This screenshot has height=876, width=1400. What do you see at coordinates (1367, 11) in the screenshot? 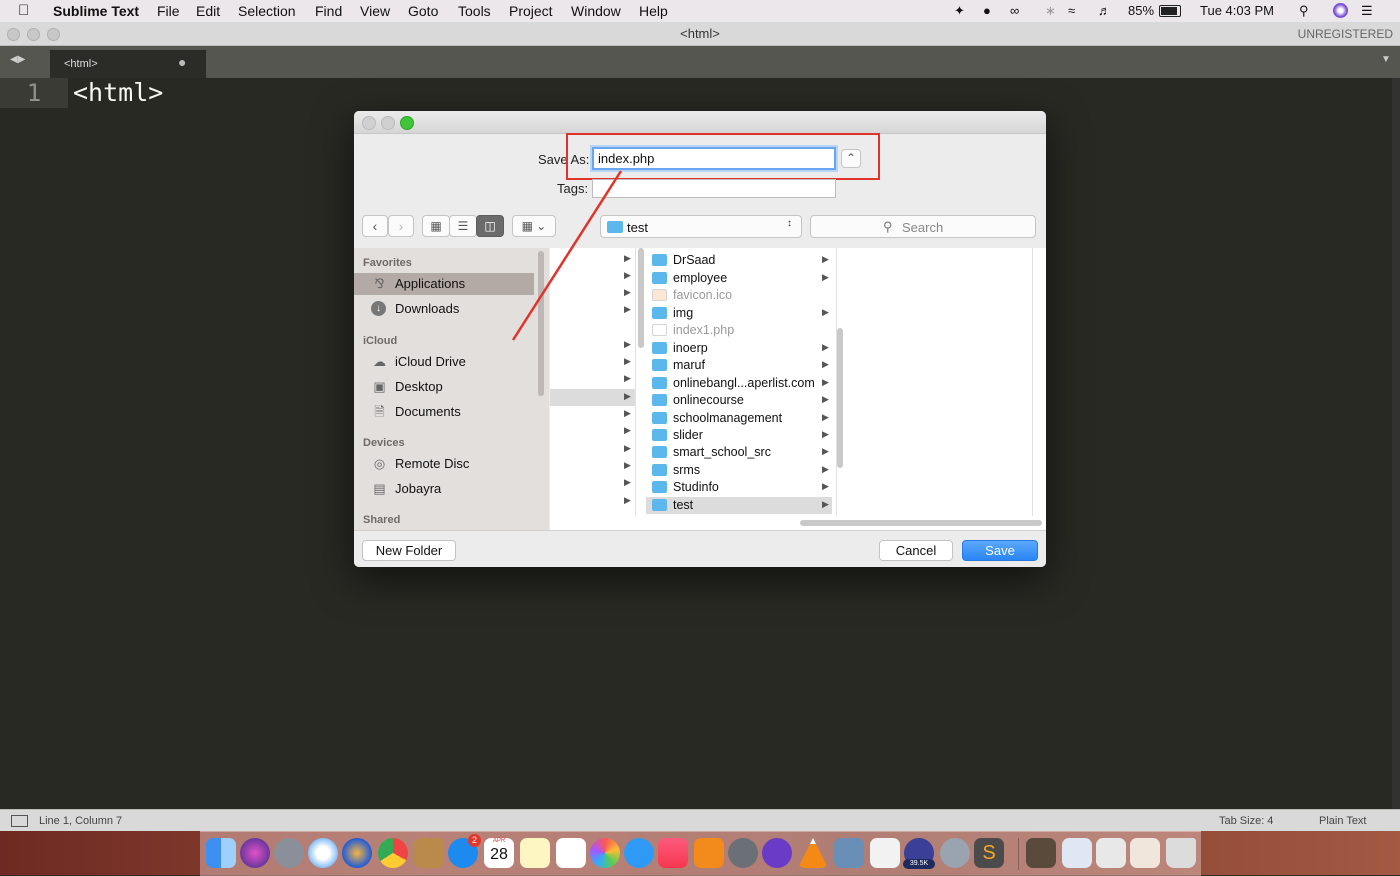
I see `notification-center-icon: ☰` at bounding box center [1367, 11].